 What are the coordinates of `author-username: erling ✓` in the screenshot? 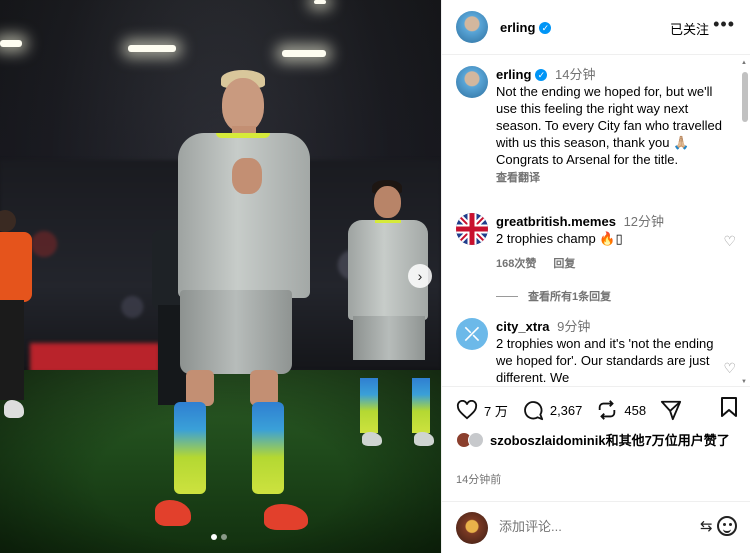 It's located at (526, 27).